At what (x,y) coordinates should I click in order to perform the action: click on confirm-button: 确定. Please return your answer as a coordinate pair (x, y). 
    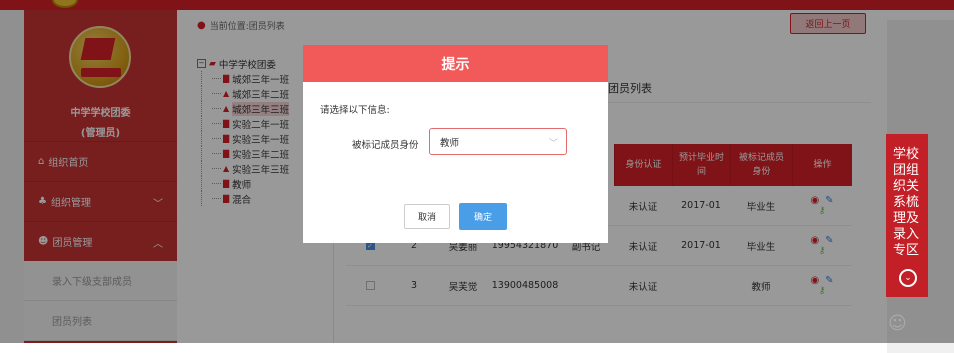
    Looking at the image, I should click on (483, 216).